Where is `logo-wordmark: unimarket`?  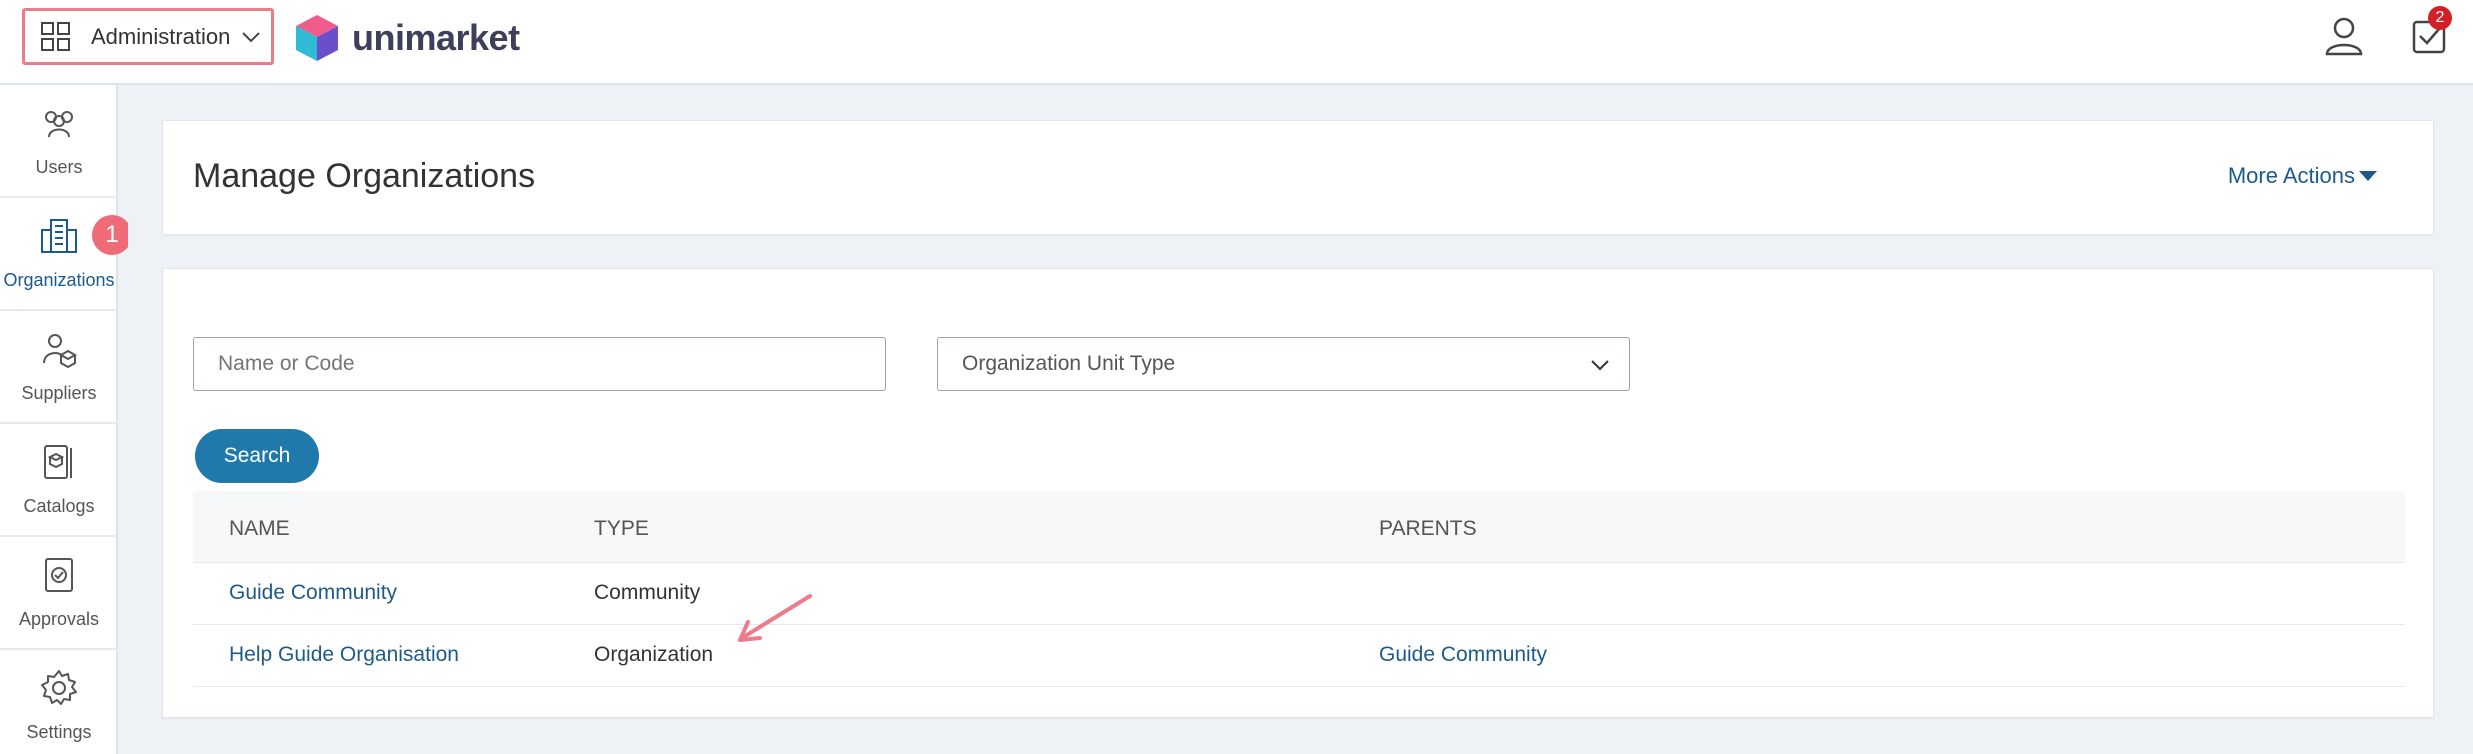 logo-wordmark: unimarket is located at coordinates (436, 37).